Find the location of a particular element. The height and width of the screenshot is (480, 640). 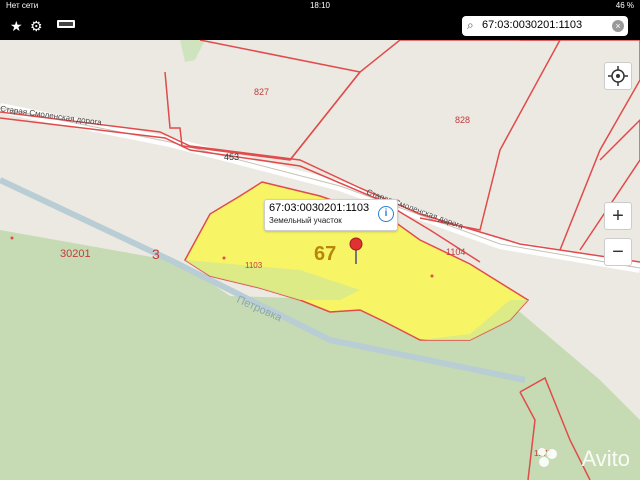

label-67: 67 is located at coordinates (325, 254).